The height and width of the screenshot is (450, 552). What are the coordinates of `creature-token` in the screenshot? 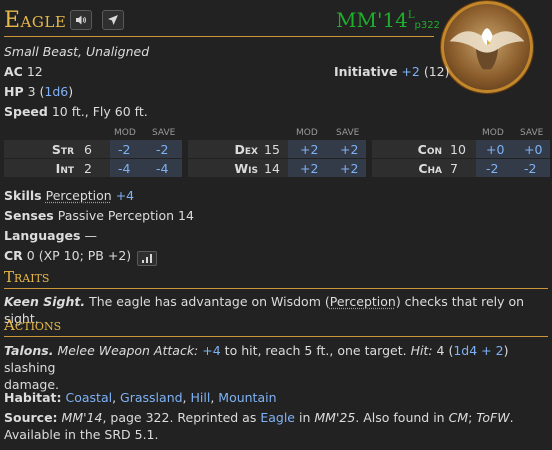 It's located at (487, 47).